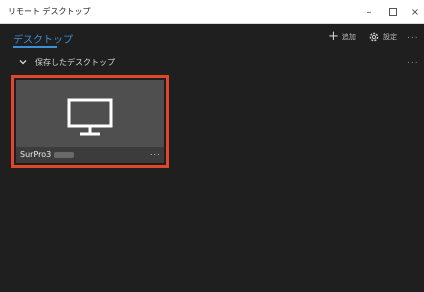 Image resolution: width=424 pixels, height=292 pixels. What do you see at coordinates (374, 37) in the screenshot?
I see `gear-icon` at bounding box center [374, 37].